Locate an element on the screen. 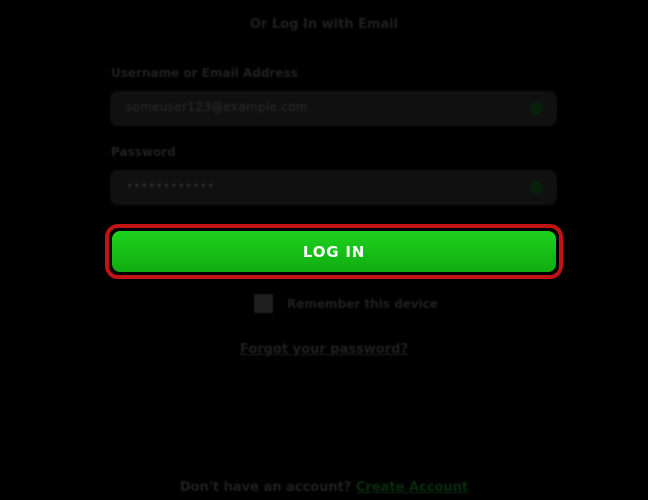  username-field: someuser123@example.com is located at coordinates (333, 108).